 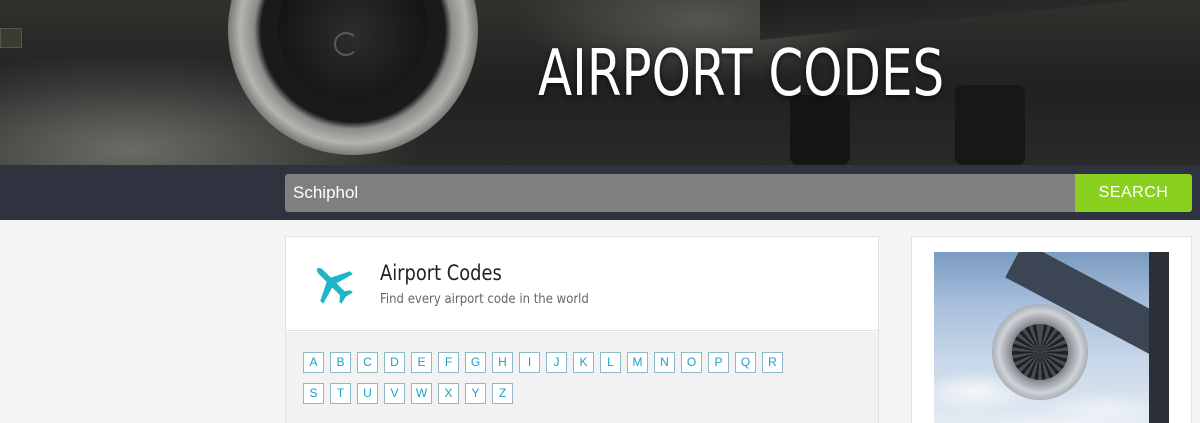 I want to click on sidebar-photo, so click(x=1051, y=337).